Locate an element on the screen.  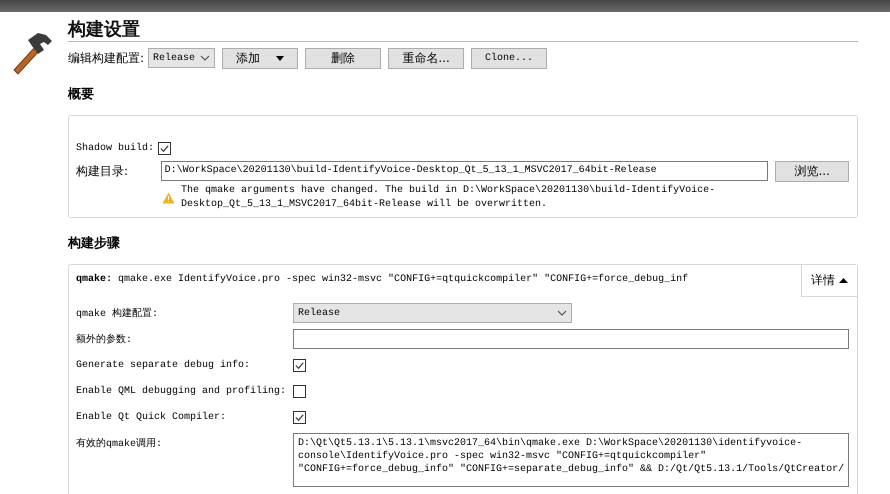
field-label: 有效的qmake调用: is located at coordinates (120, 444).